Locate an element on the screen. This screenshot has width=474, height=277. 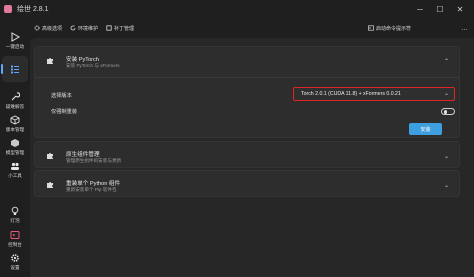
patch-management-button: 补丁管理 is located at coordinates (120, 28).